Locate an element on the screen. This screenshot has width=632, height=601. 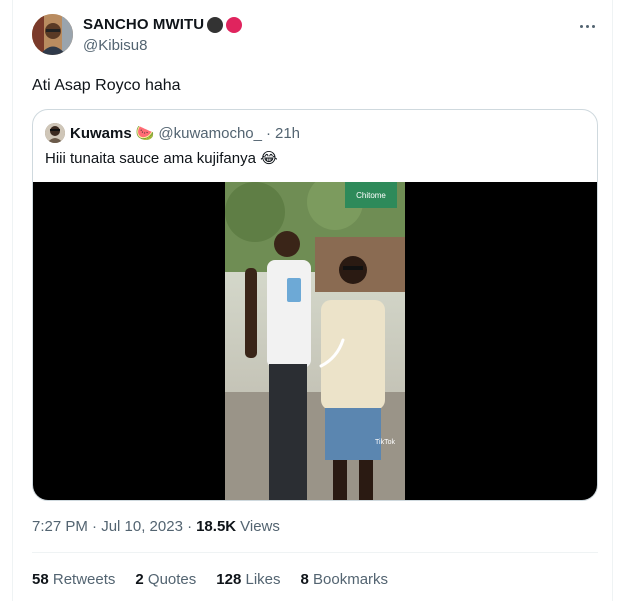
watermelon-icon: 🍉 is located at coordinates (145, 133).